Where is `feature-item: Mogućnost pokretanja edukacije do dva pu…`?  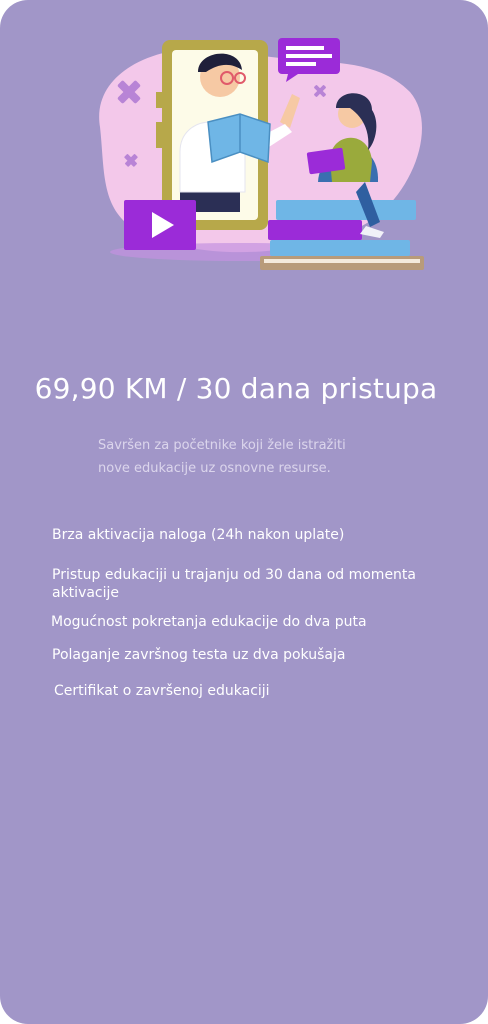 feature-item: Mogućnost pokretanja edukacije do dva pu… is located at coordinates (209, 622).